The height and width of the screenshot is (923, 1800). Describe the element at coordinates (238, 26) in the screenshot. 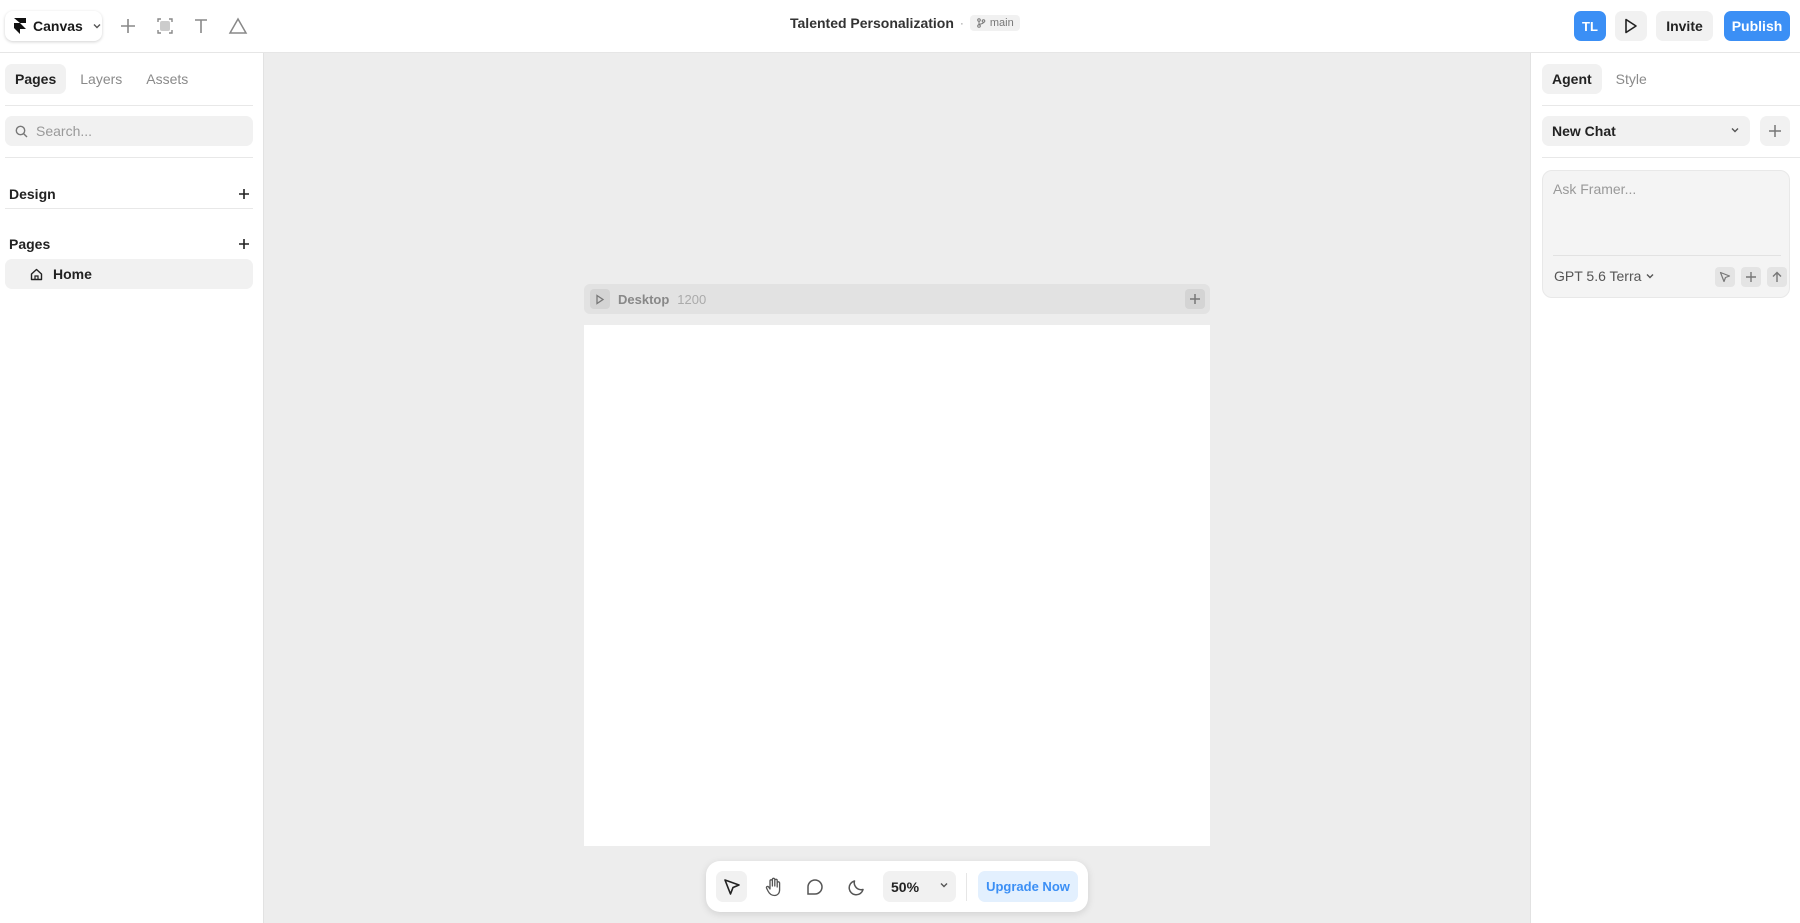

I see `vector-tool-icon` at that location.